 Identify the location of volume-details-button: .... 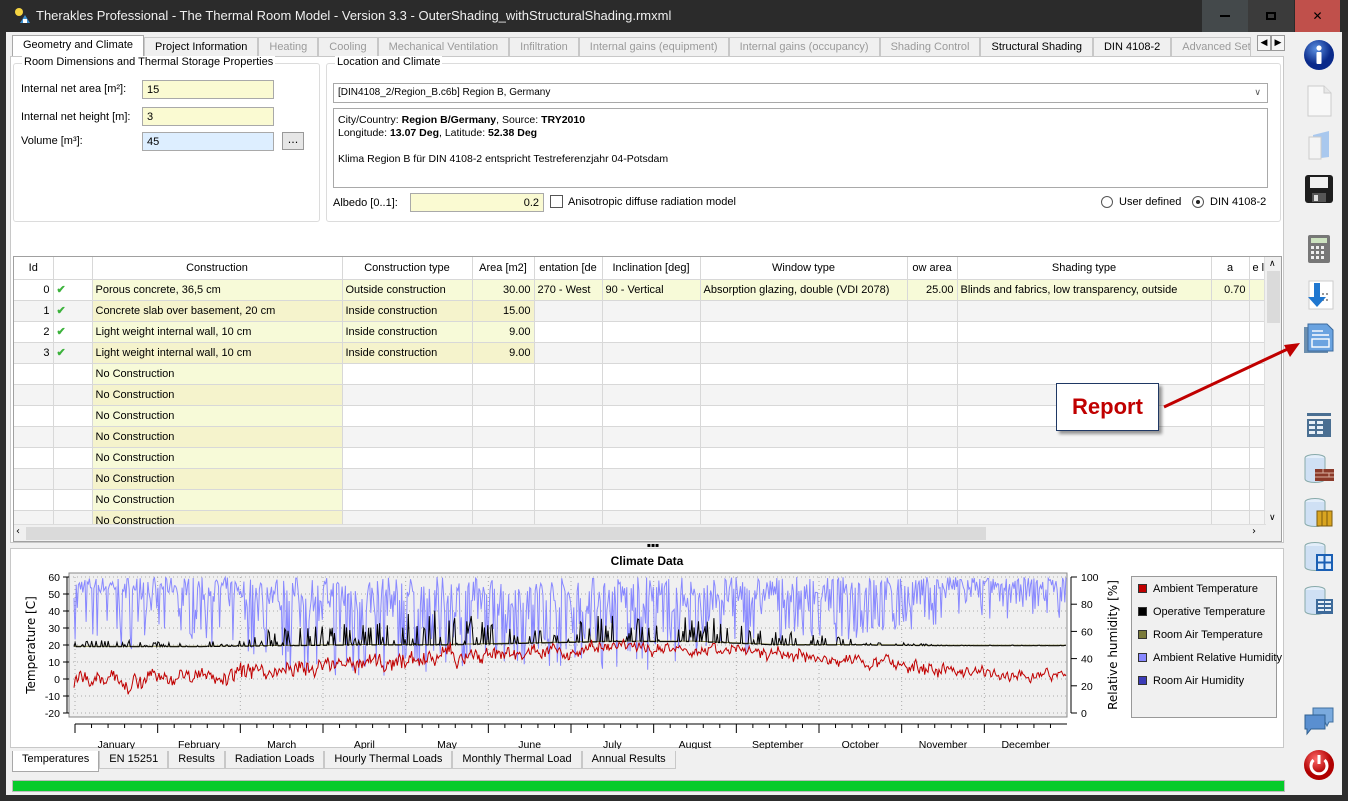
(293, 141).